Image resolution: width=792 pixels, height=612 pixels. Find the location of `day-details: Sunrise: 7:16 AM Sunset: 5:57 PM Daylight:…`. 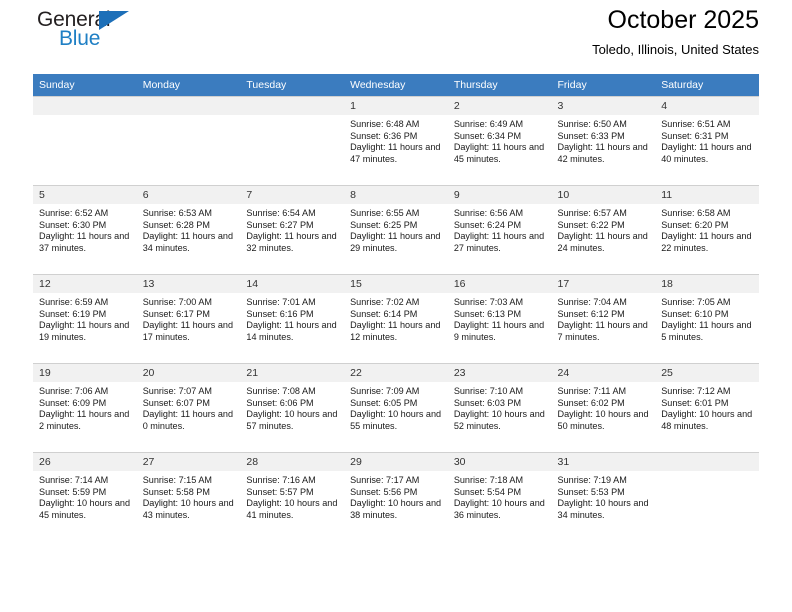

day-details: Sunrise: 7:16 AM Sunset: 5:57 PM Daylight:… is located at coordinates (292, 496).